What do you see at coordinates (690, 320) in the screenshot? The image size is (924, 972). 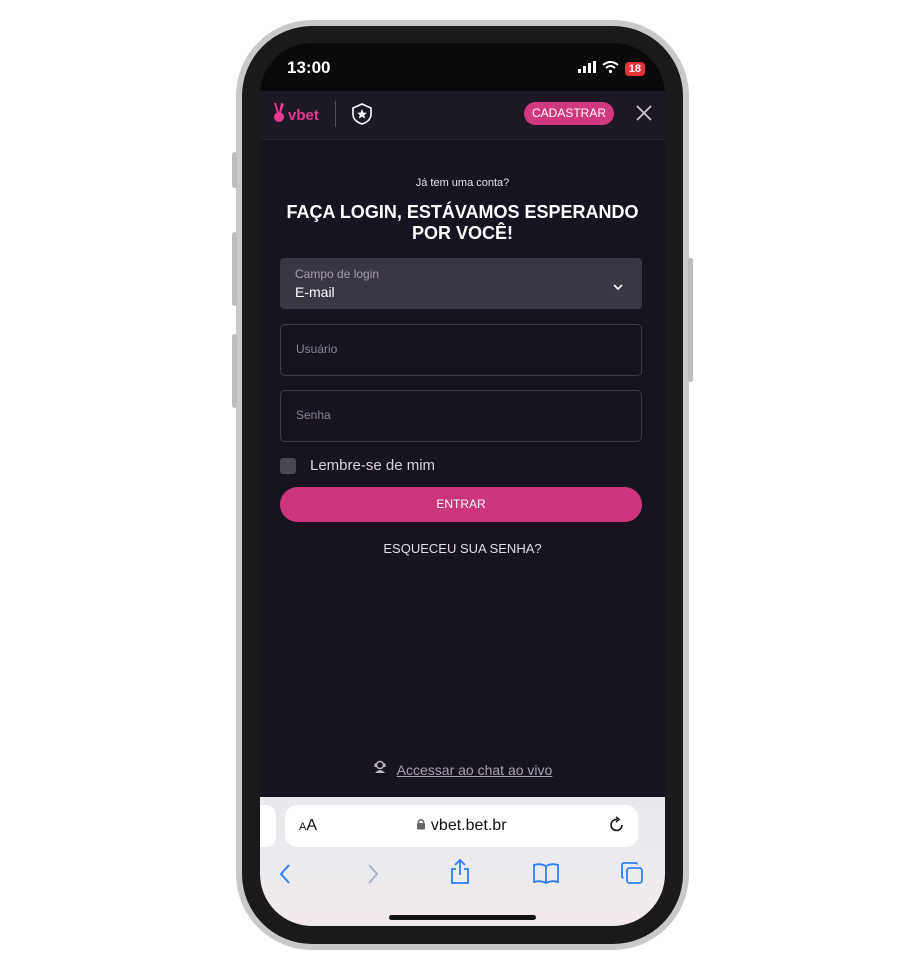 I see `power-button` at bounding box center [690, 320].